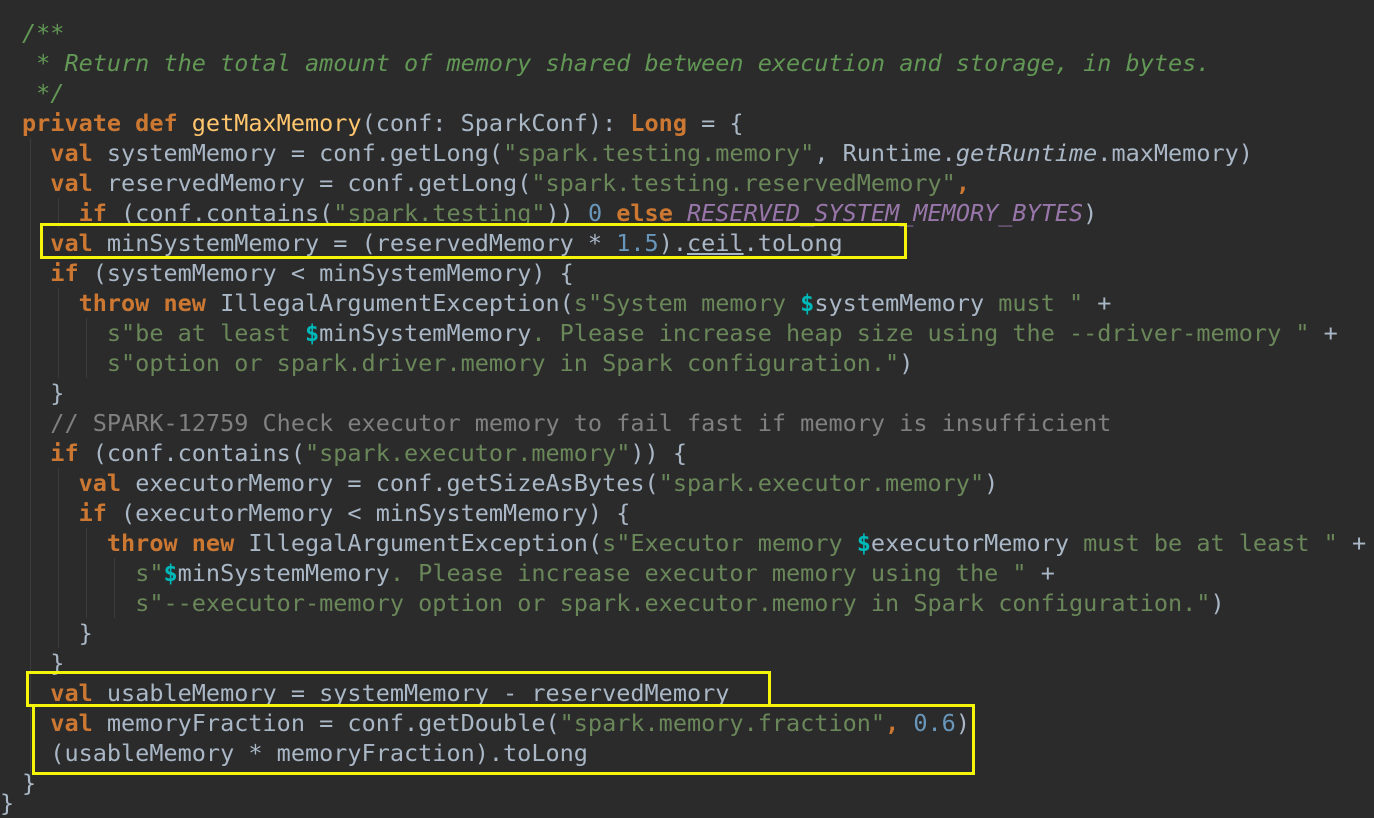 The height and width of the screenshot is (818, 1374). Describe the element at coordinates (368, 513) in the screenshot. I see `code-token: (executorMemory < minSystemMemory) {` at that location.